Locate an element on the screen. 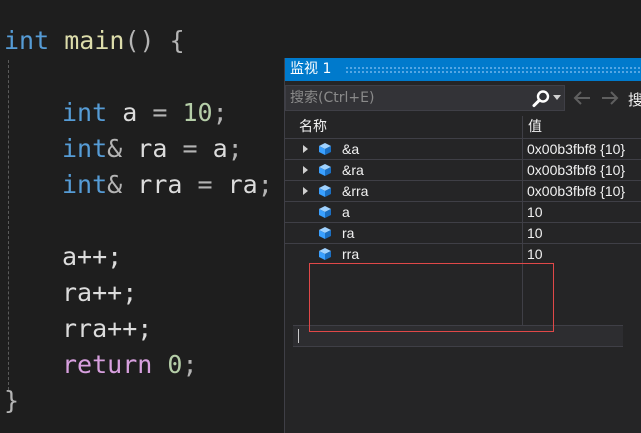  search-input is located at coordinates (408, 98).